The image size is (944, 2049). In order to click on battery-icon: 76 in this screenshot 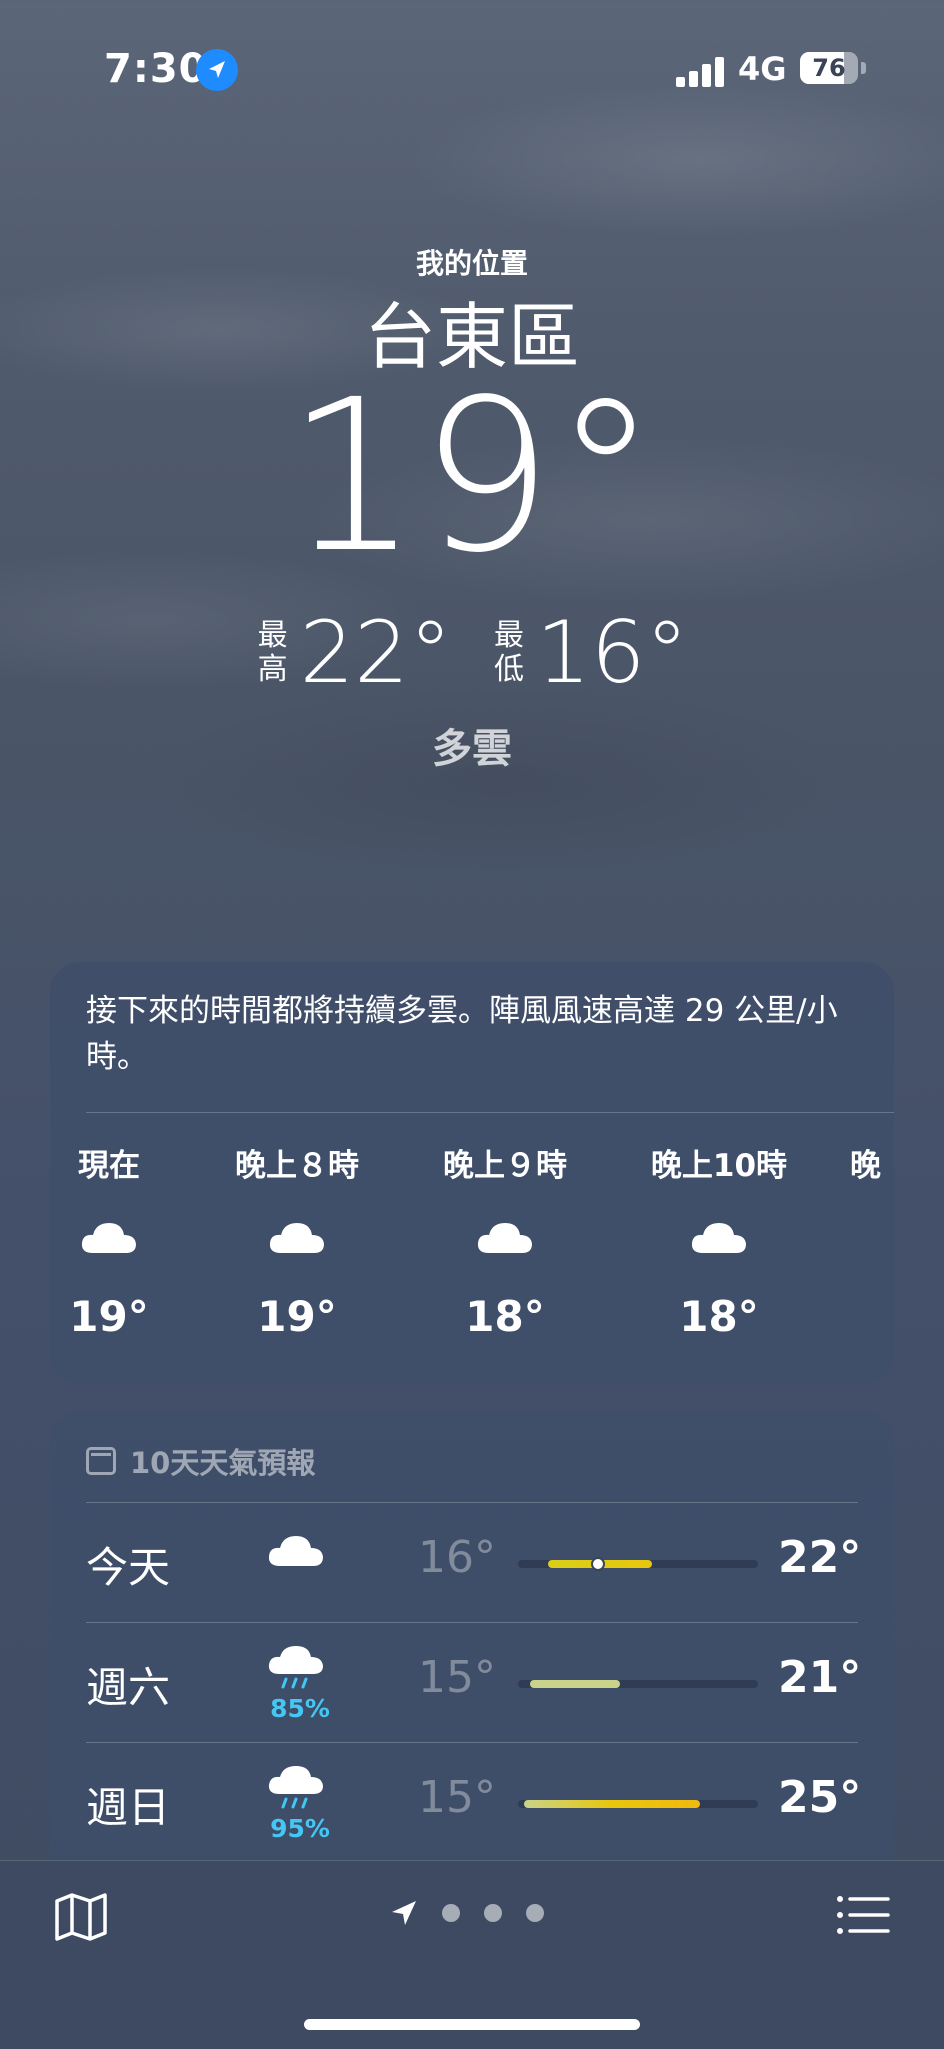, I will do `click(829, 68)`.